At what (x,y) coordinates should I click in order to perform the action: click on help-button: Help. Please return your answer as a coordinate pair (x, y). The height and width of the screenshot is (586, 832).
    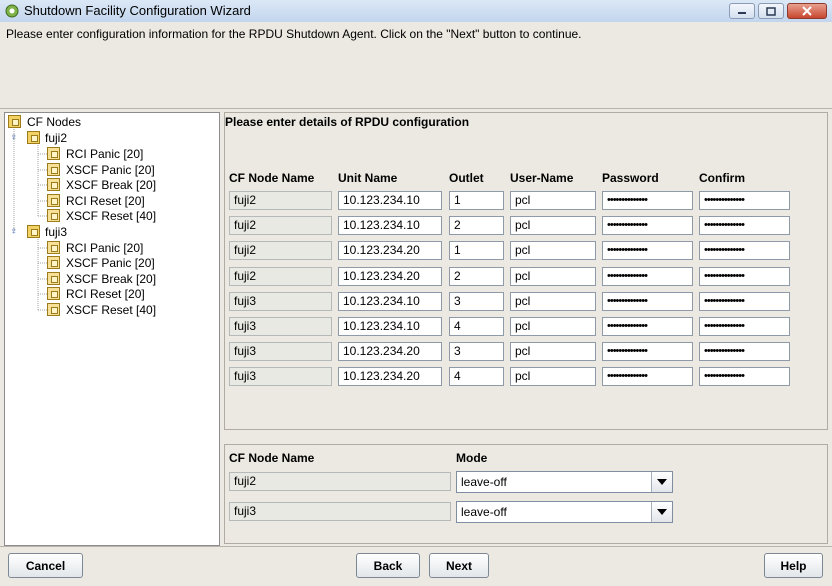
    Looking at the image, I should click on (793, 565).